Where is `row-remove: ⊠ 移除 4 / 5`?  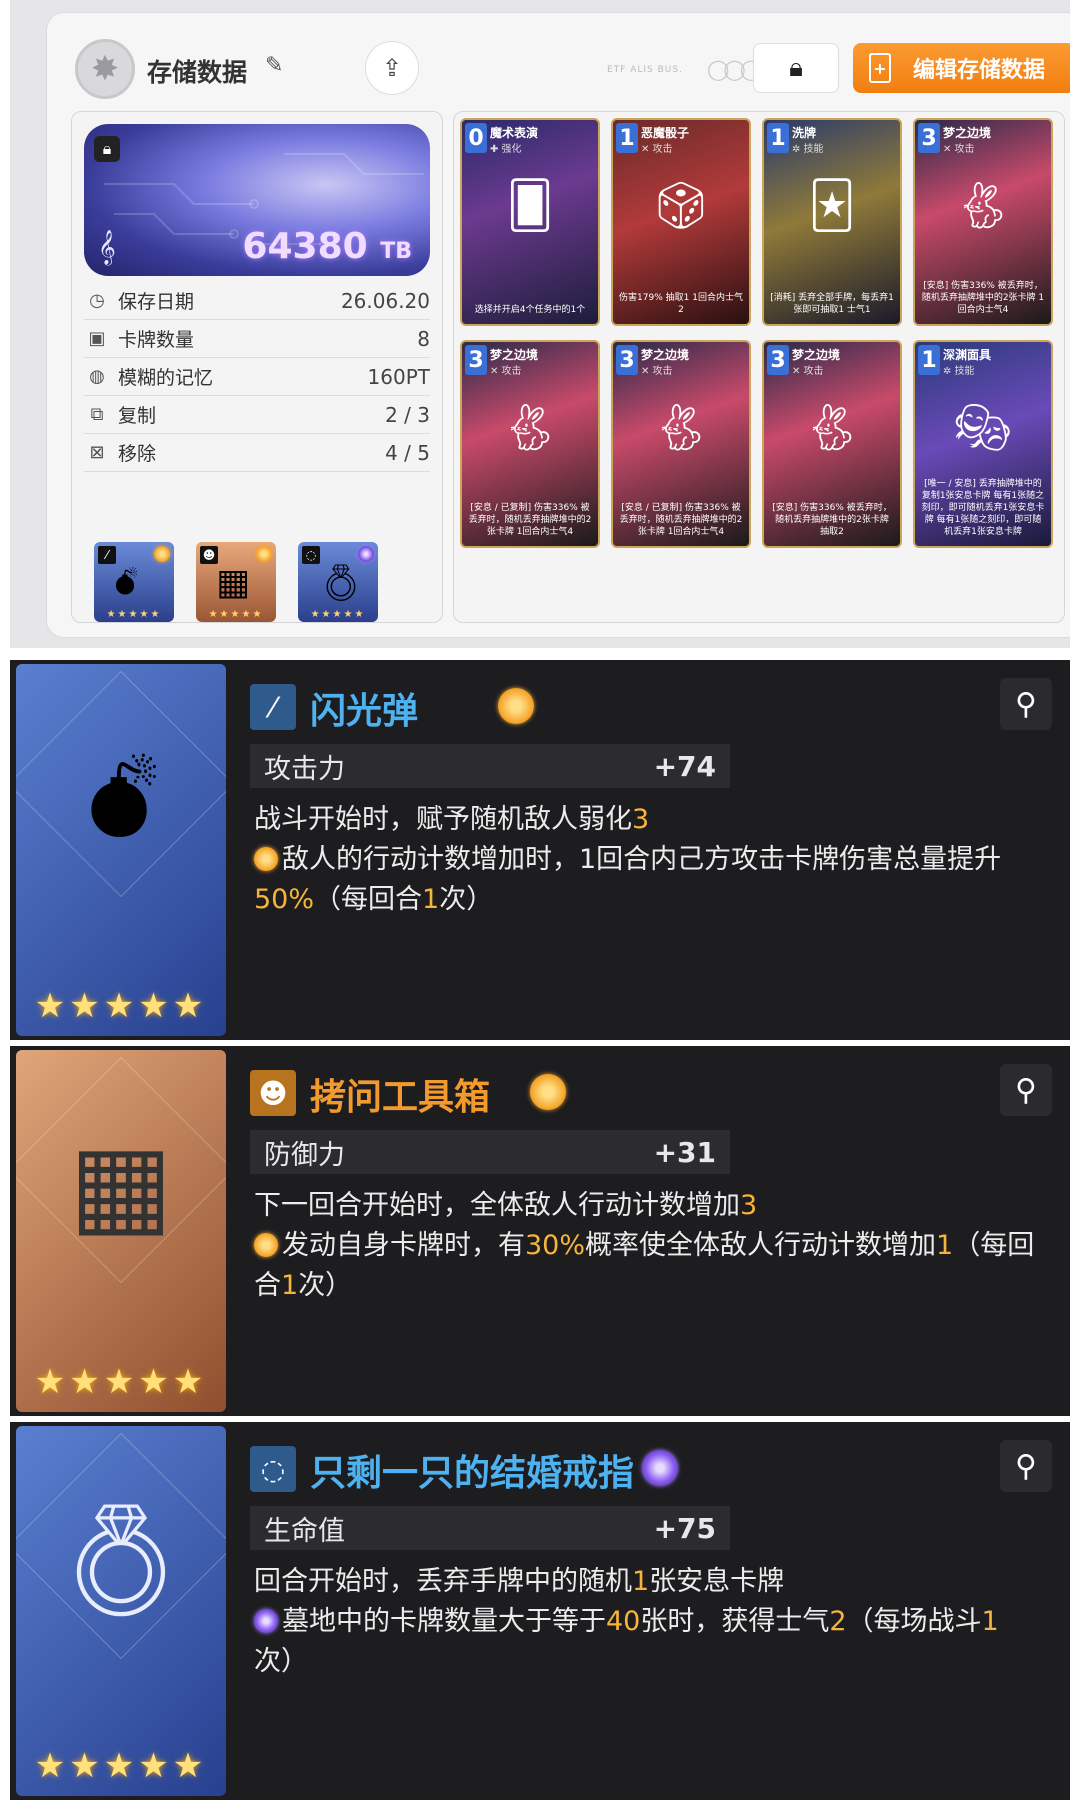
row-remove: ⊠ 移除 4 / 5 is located at coordinates (257, 453).